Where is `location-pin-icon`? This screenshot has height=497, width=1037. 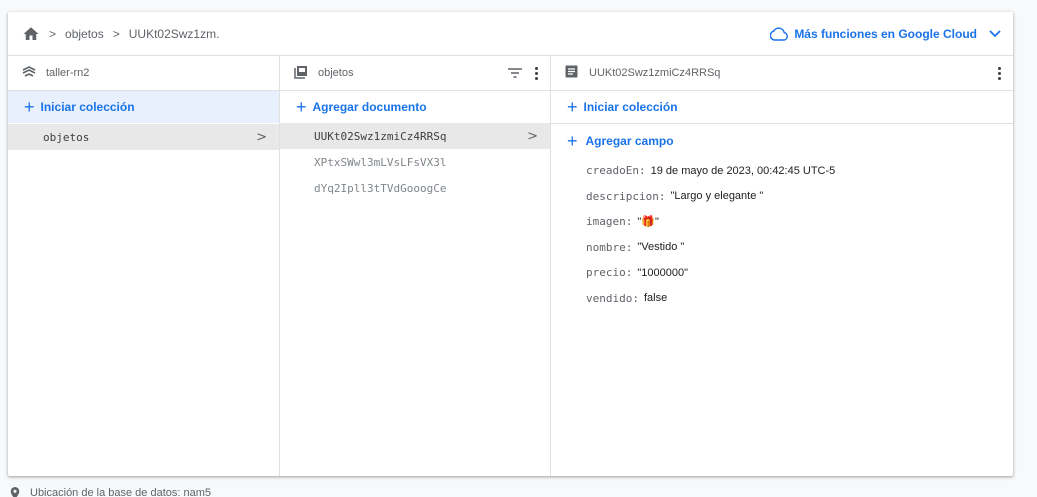
location-pin-icon is located at coordinates (15, 492).